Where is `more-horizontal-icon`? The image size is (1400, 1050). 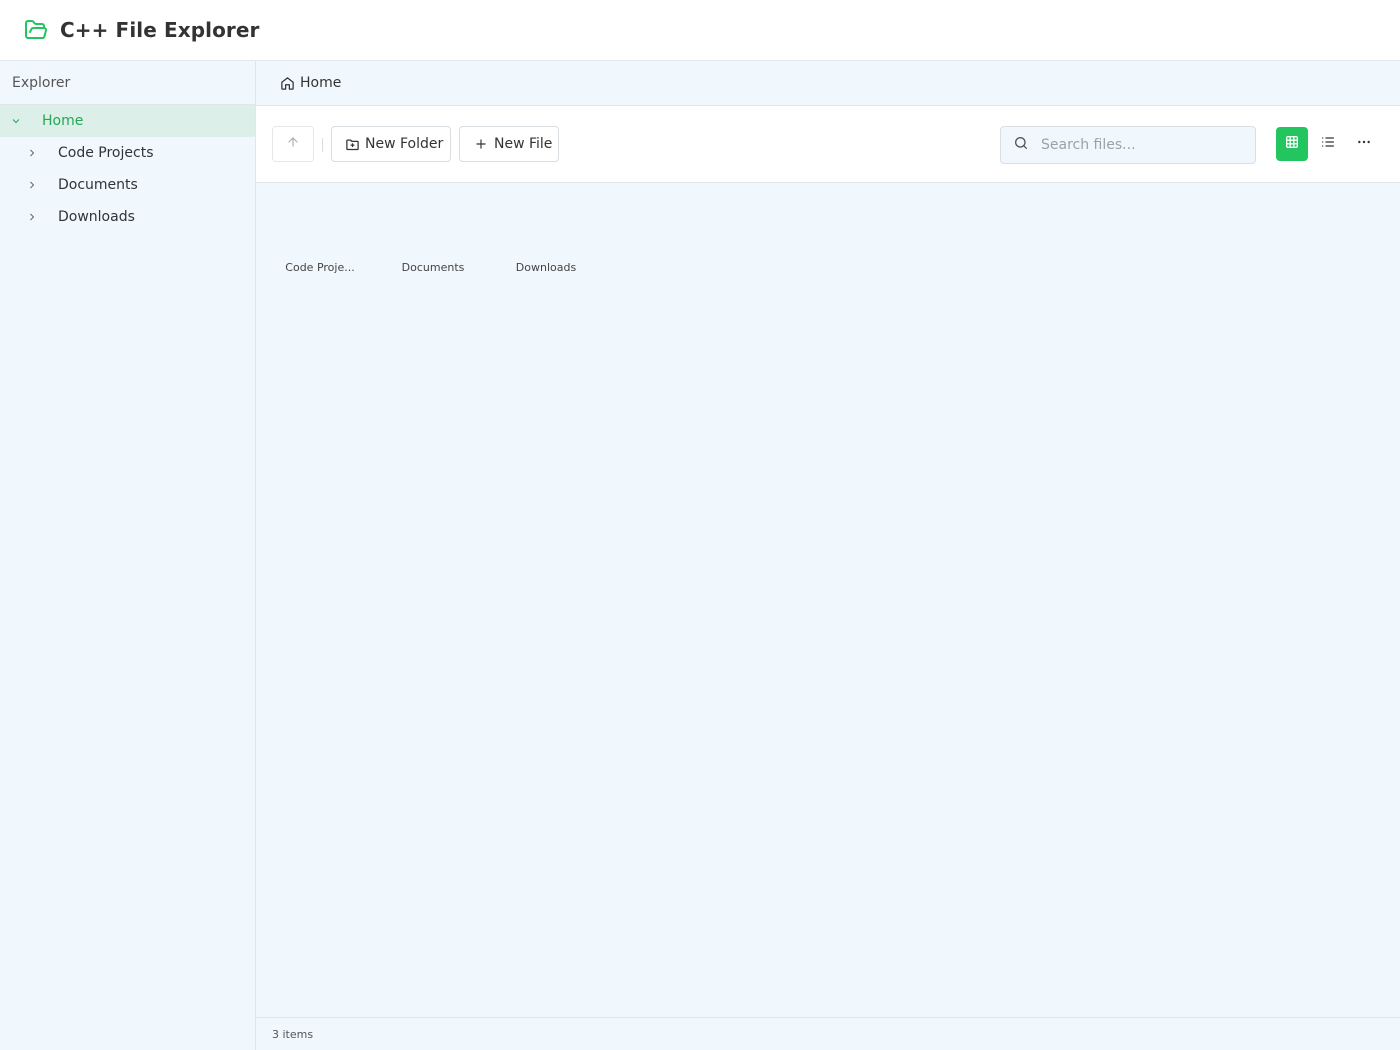 more-horizontal-icon is located at coordinates (1364, 144).